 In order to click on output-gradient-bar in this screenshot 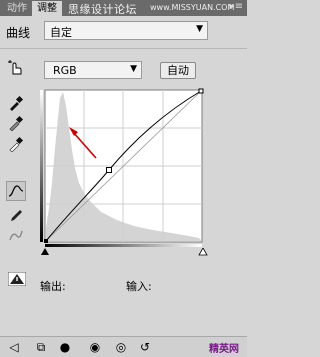, I will do `click(41, 166)`.